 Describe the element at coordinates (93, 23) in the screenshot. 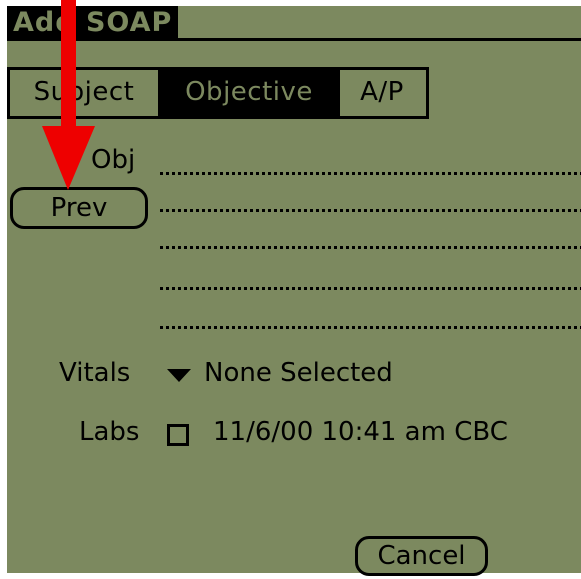

I see `form-title: Add SOAP` at that location.